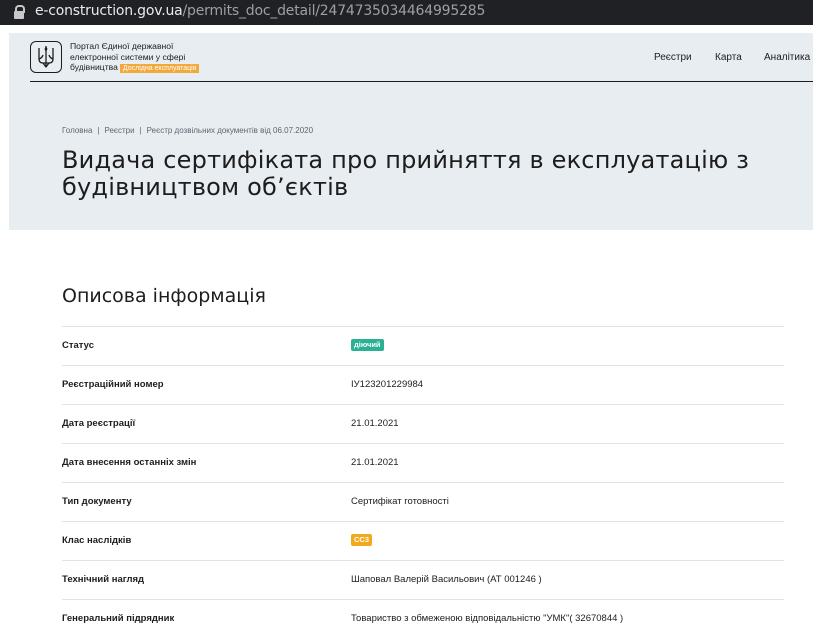 The height and width of the screenshot is (638, 813). I want to click on portal-name-line3: будівництва, so click(94, 67).